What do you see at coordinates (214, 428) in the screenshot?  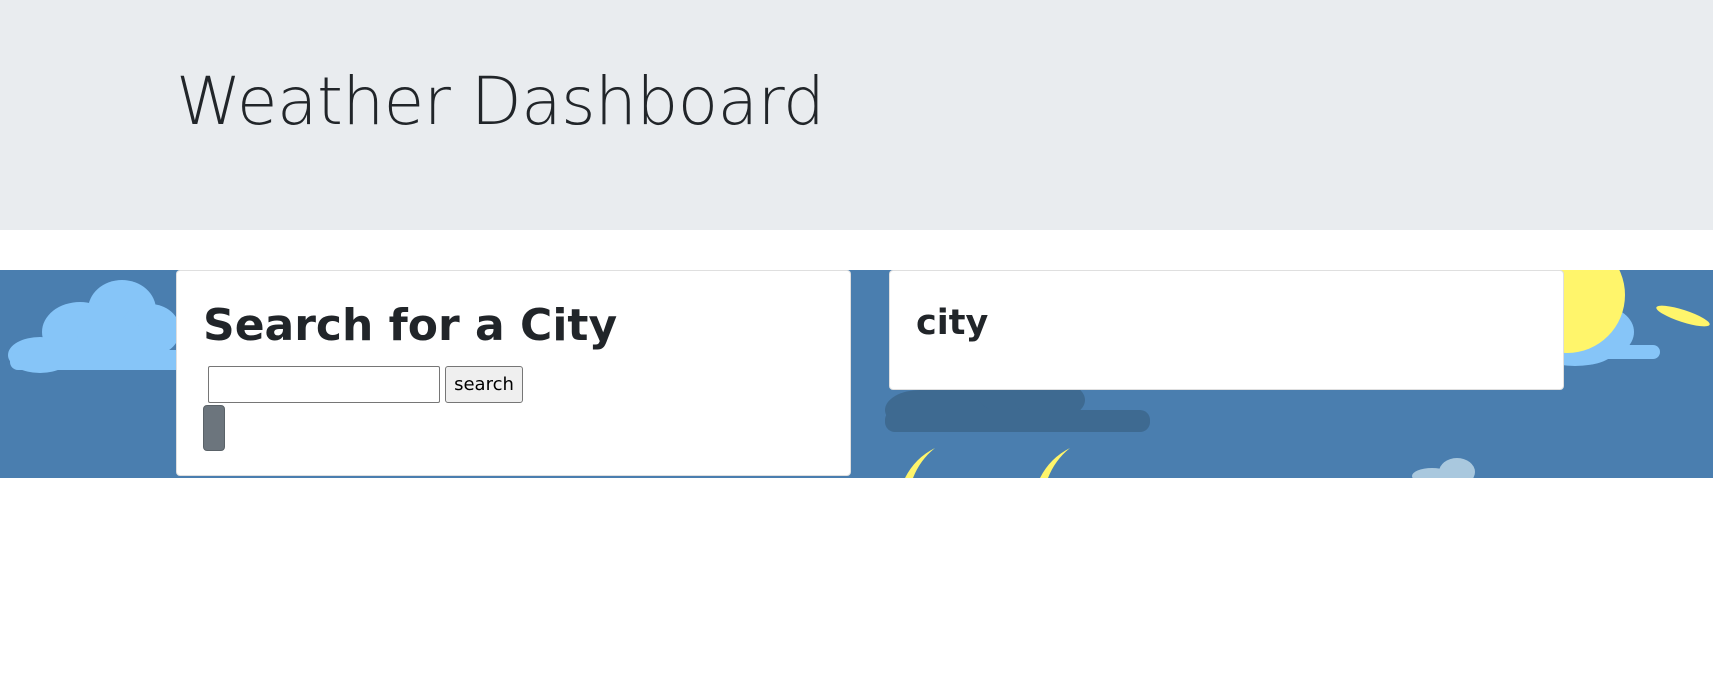 I see `history-button` at bounding box center [214, 428].